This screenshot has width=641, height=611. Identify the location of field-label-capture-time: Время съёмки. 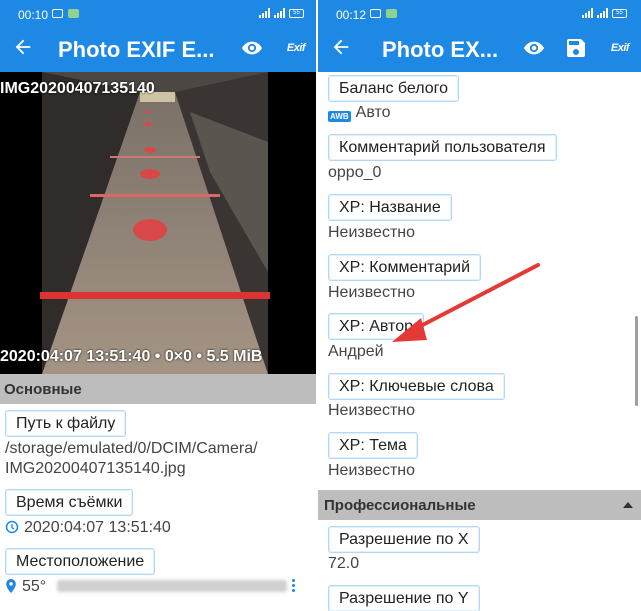
(69, 502).